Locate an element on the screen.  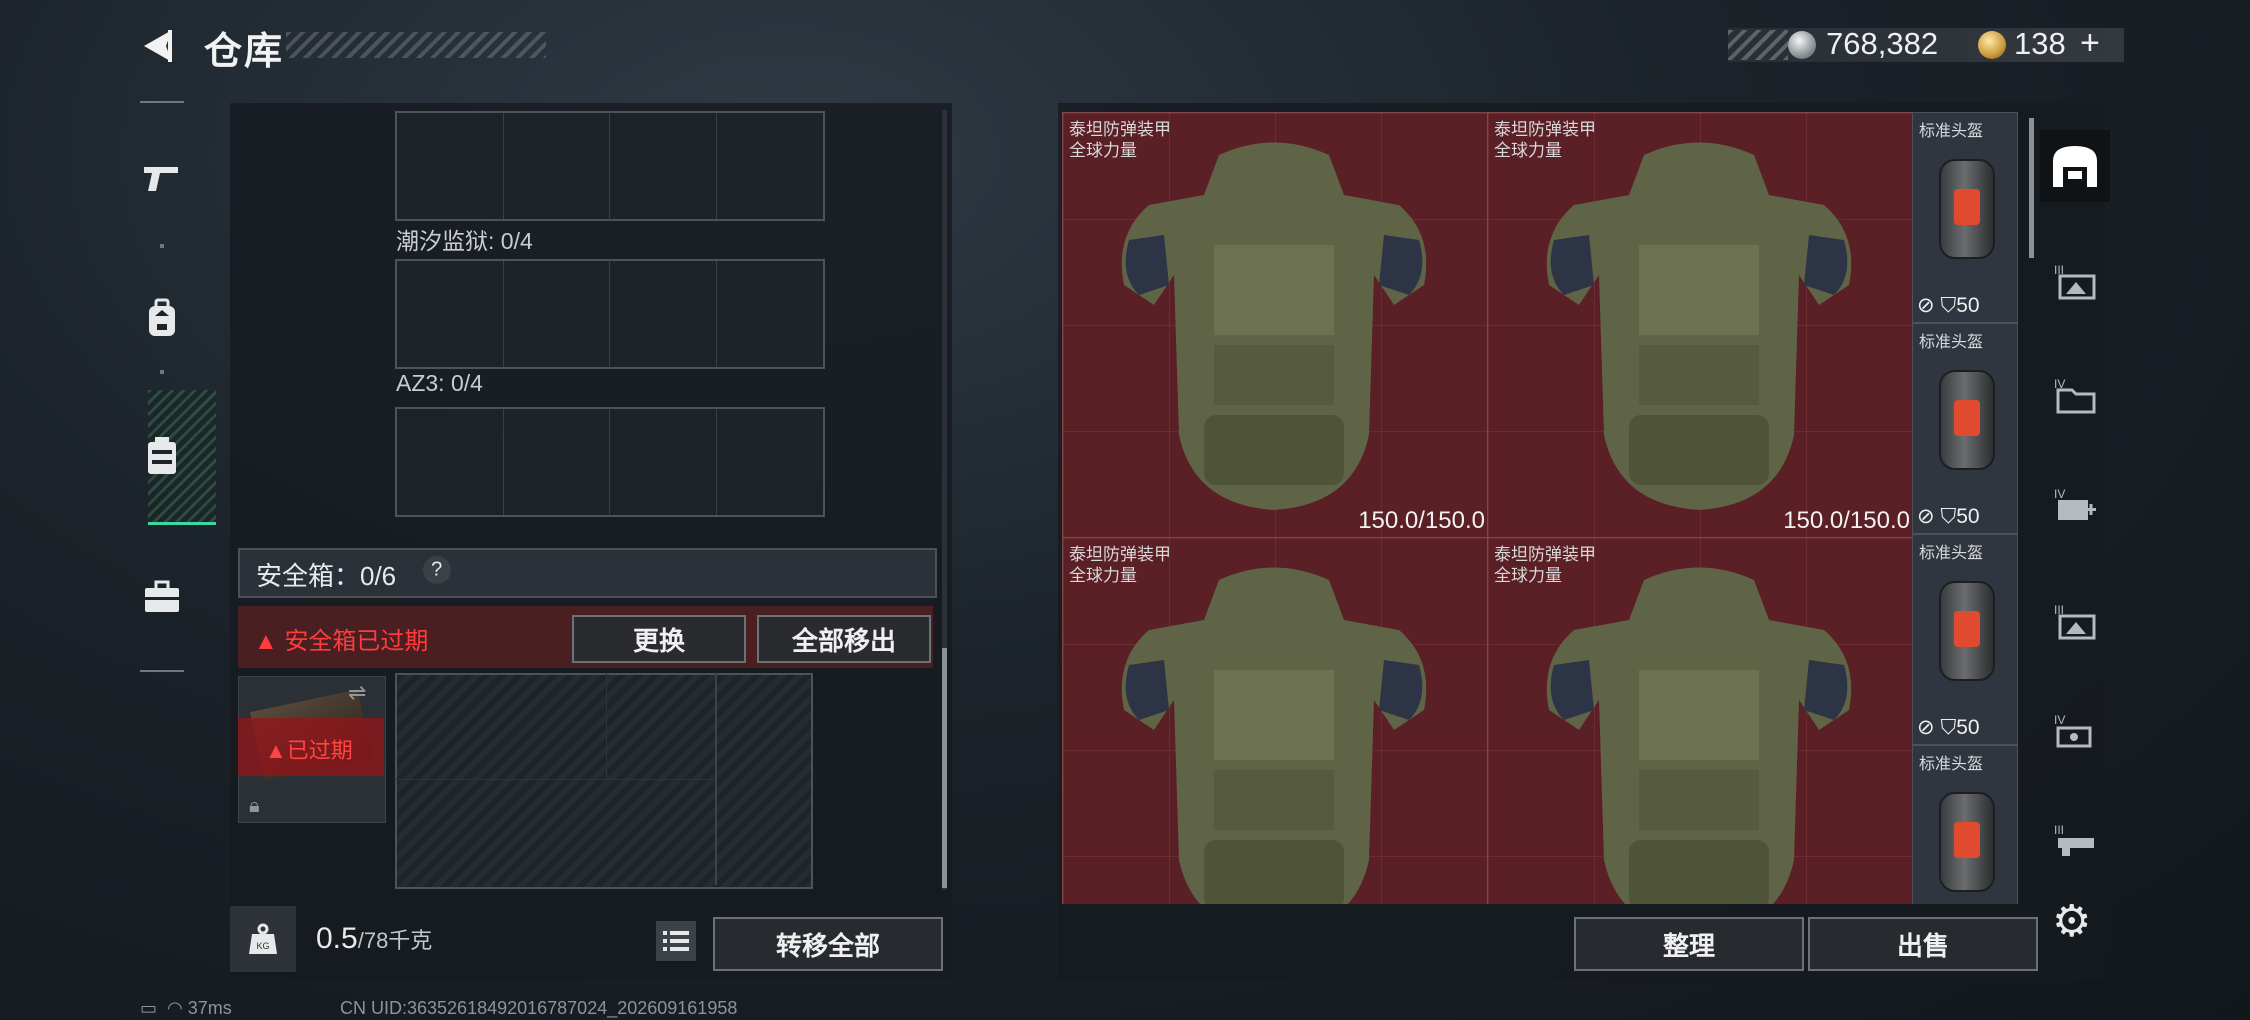
stash-tab-main is located at coordinates (2075, 166).